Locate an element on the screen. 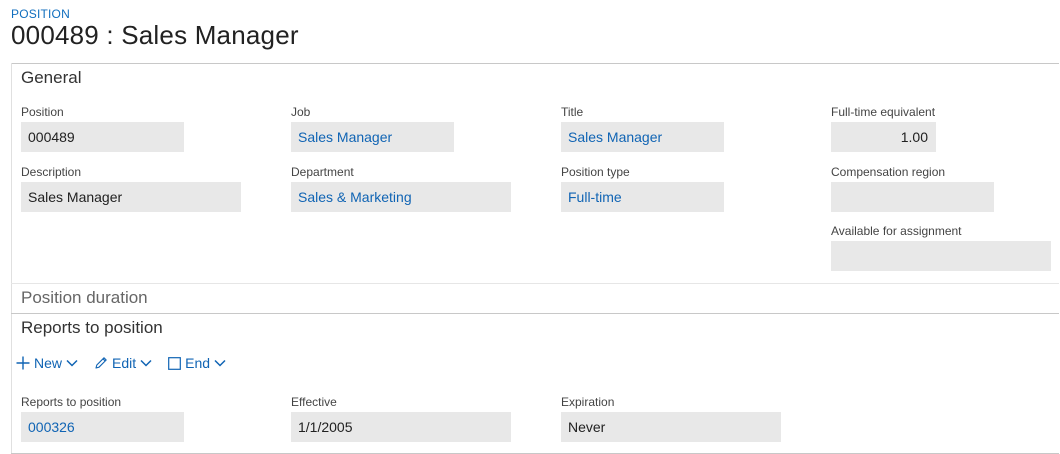 The image size is (1060, 454). field-reports-to-position: Reports to position 000326 is located at coordinates (102, 418).